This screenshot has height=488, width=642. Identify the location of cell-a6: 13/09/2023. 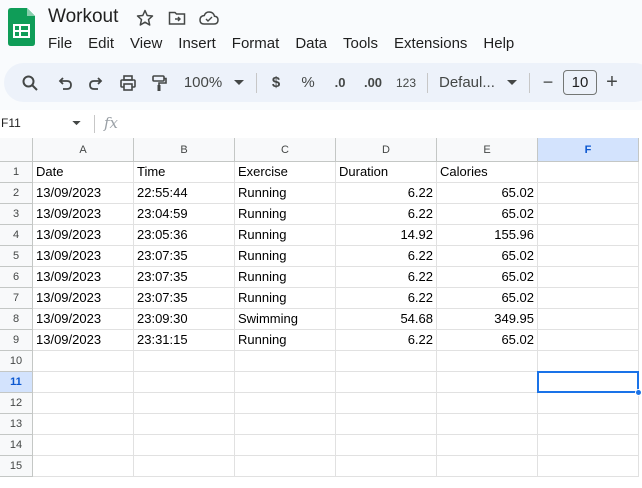
(83, 277).